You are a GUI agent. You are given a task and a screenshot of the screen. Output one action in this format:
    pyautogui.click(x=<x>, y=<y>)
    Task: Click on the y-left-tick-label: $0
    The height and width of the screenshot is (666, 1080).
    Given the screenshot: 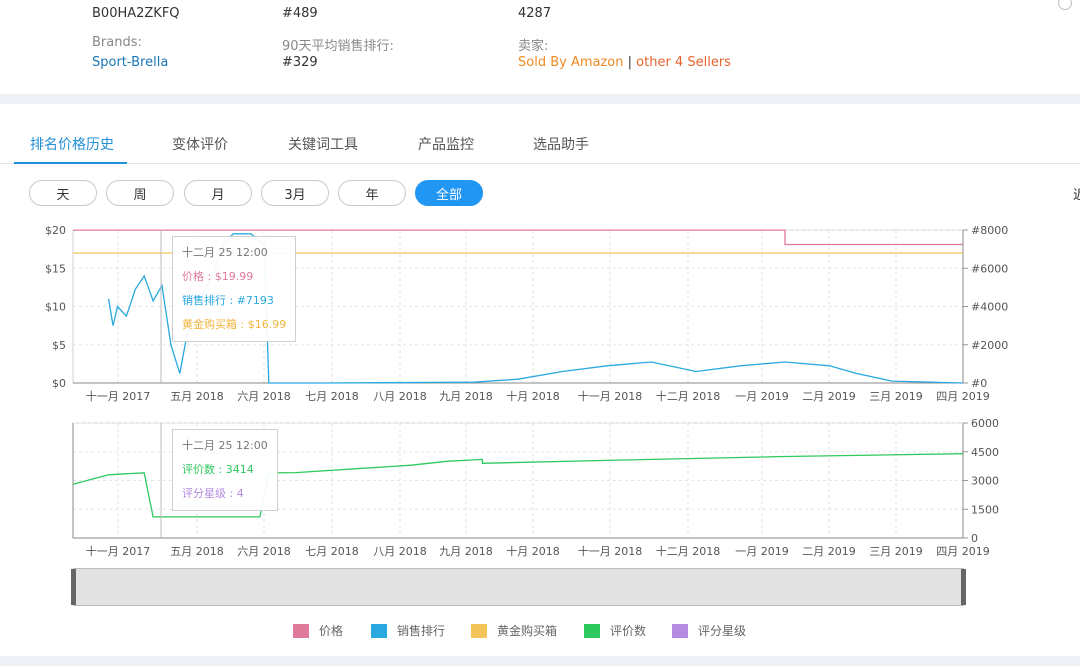 What is the action you would take?
    pyautogui.click(x=59, y=383)
    